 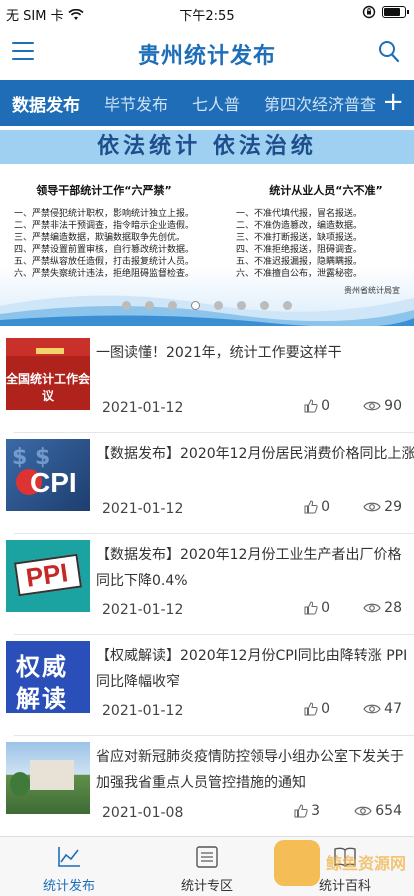 I want to click on nav-label: 统计发布, so click(x=68, y=886).